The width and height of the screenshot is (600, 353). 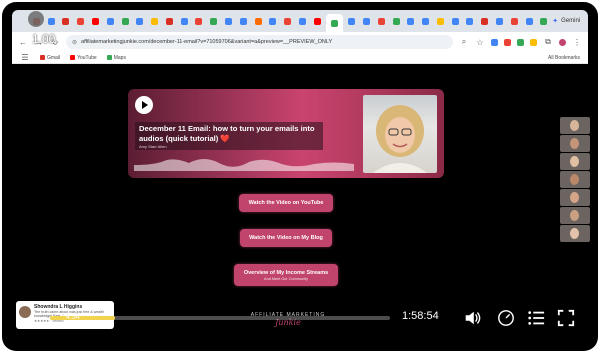 What do you see at coordinates (116, 58) in the screenshot?
I see `bookmark-maps: Maps` at bounding box center [116, 58].